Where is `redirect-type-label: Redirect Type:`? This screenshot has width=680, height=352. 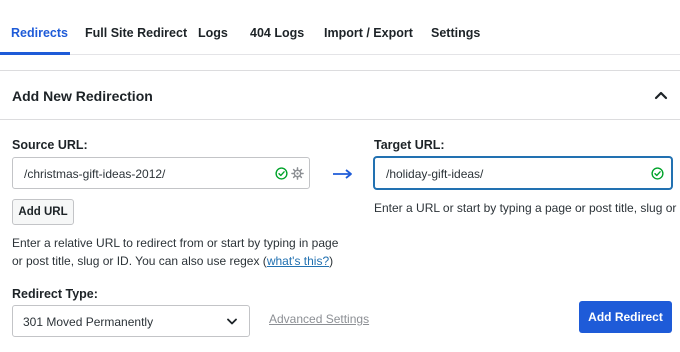
redirect-type-label: Redirect Type: is located at coordinates (55, 294).